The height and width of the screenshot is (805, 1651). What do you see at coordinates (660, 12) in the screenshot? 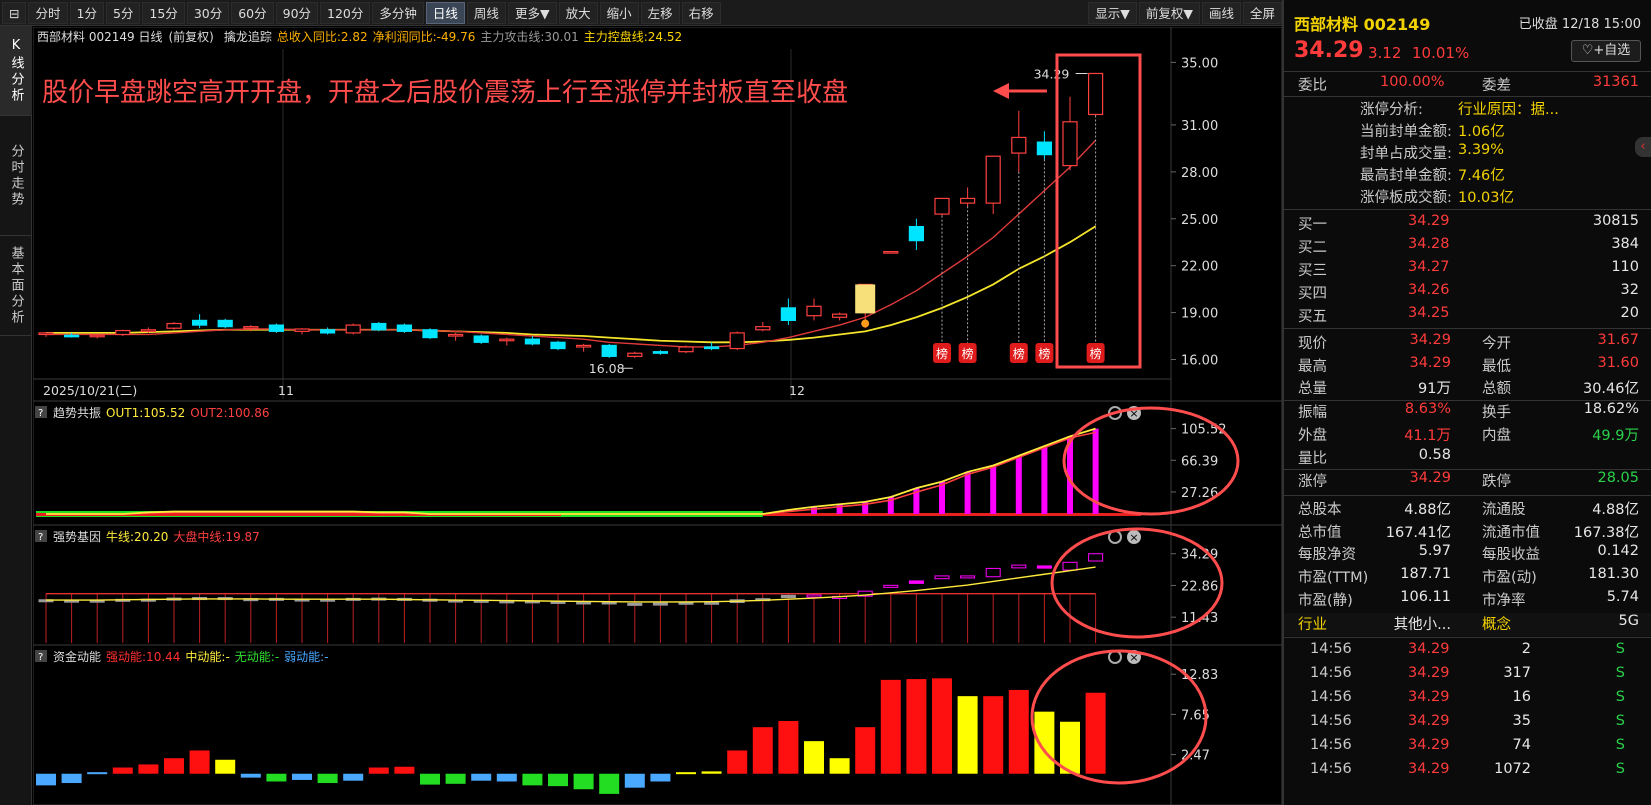
I see `period-tab-14: 左移` at bounding box center [660, 12].